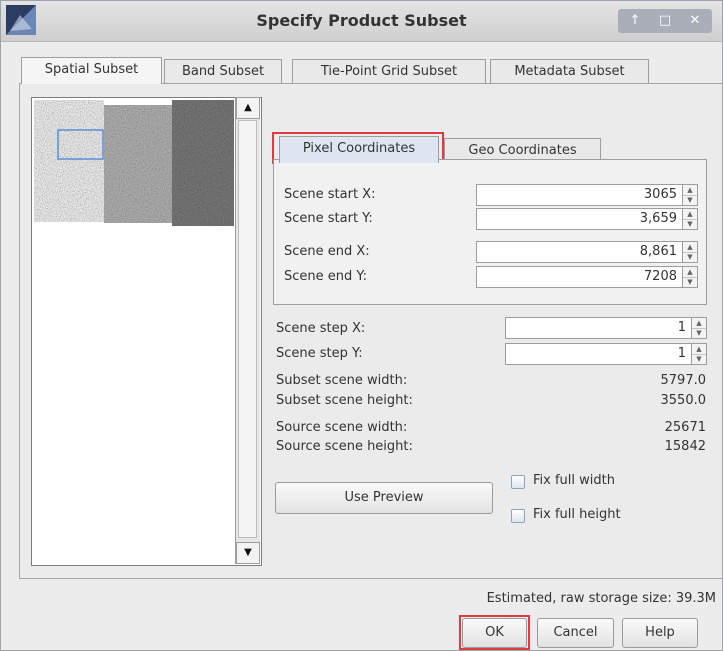  Describe the element at coordinates (606, 354) in the screenshot. I see `scene-step-y-field: 1 ▲ ▼` at that location.